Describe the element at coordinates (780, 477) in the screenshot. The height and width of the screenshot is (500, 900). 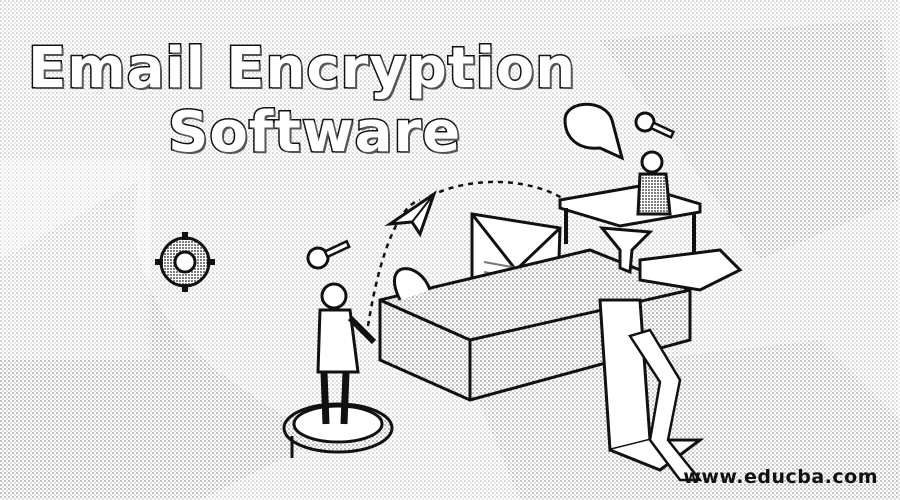
I see `watermark: www.educba.com` at that location.